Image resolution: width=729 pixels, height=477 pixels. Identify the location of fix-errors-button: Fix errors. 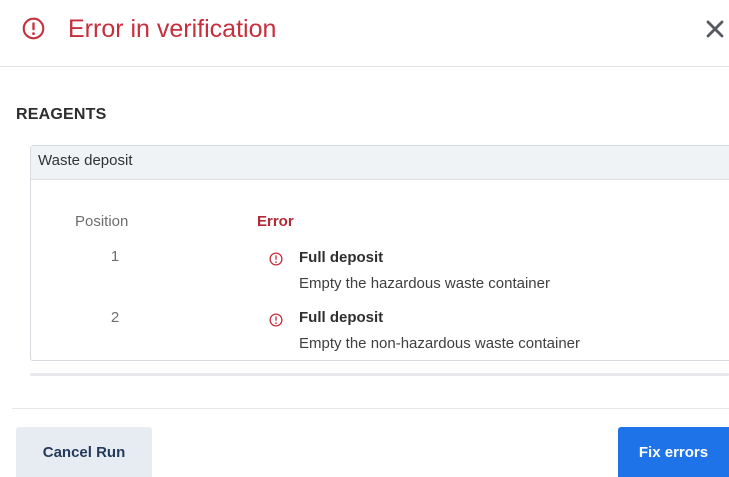
(673, 452).